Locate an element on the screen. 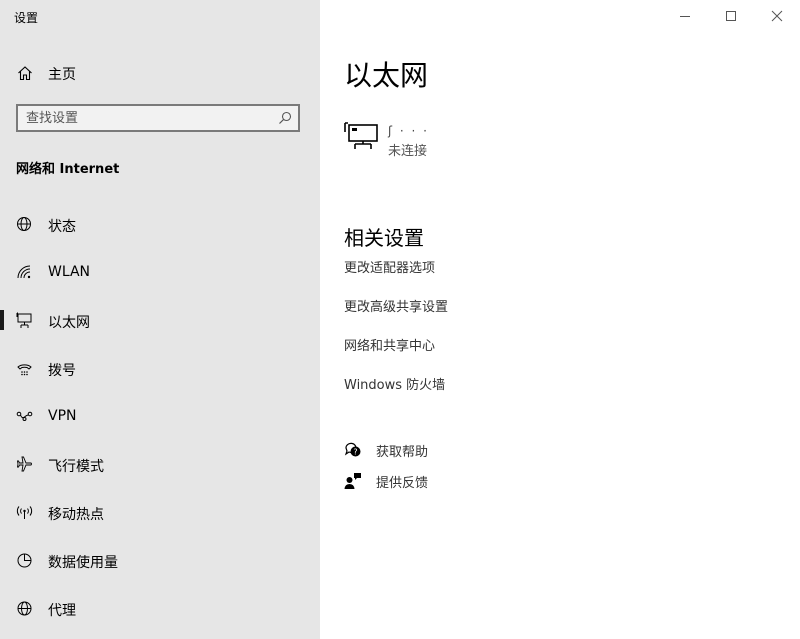 This screenshot has height=639, width=800. hotspot-icon is located at coordinates (24, 512).